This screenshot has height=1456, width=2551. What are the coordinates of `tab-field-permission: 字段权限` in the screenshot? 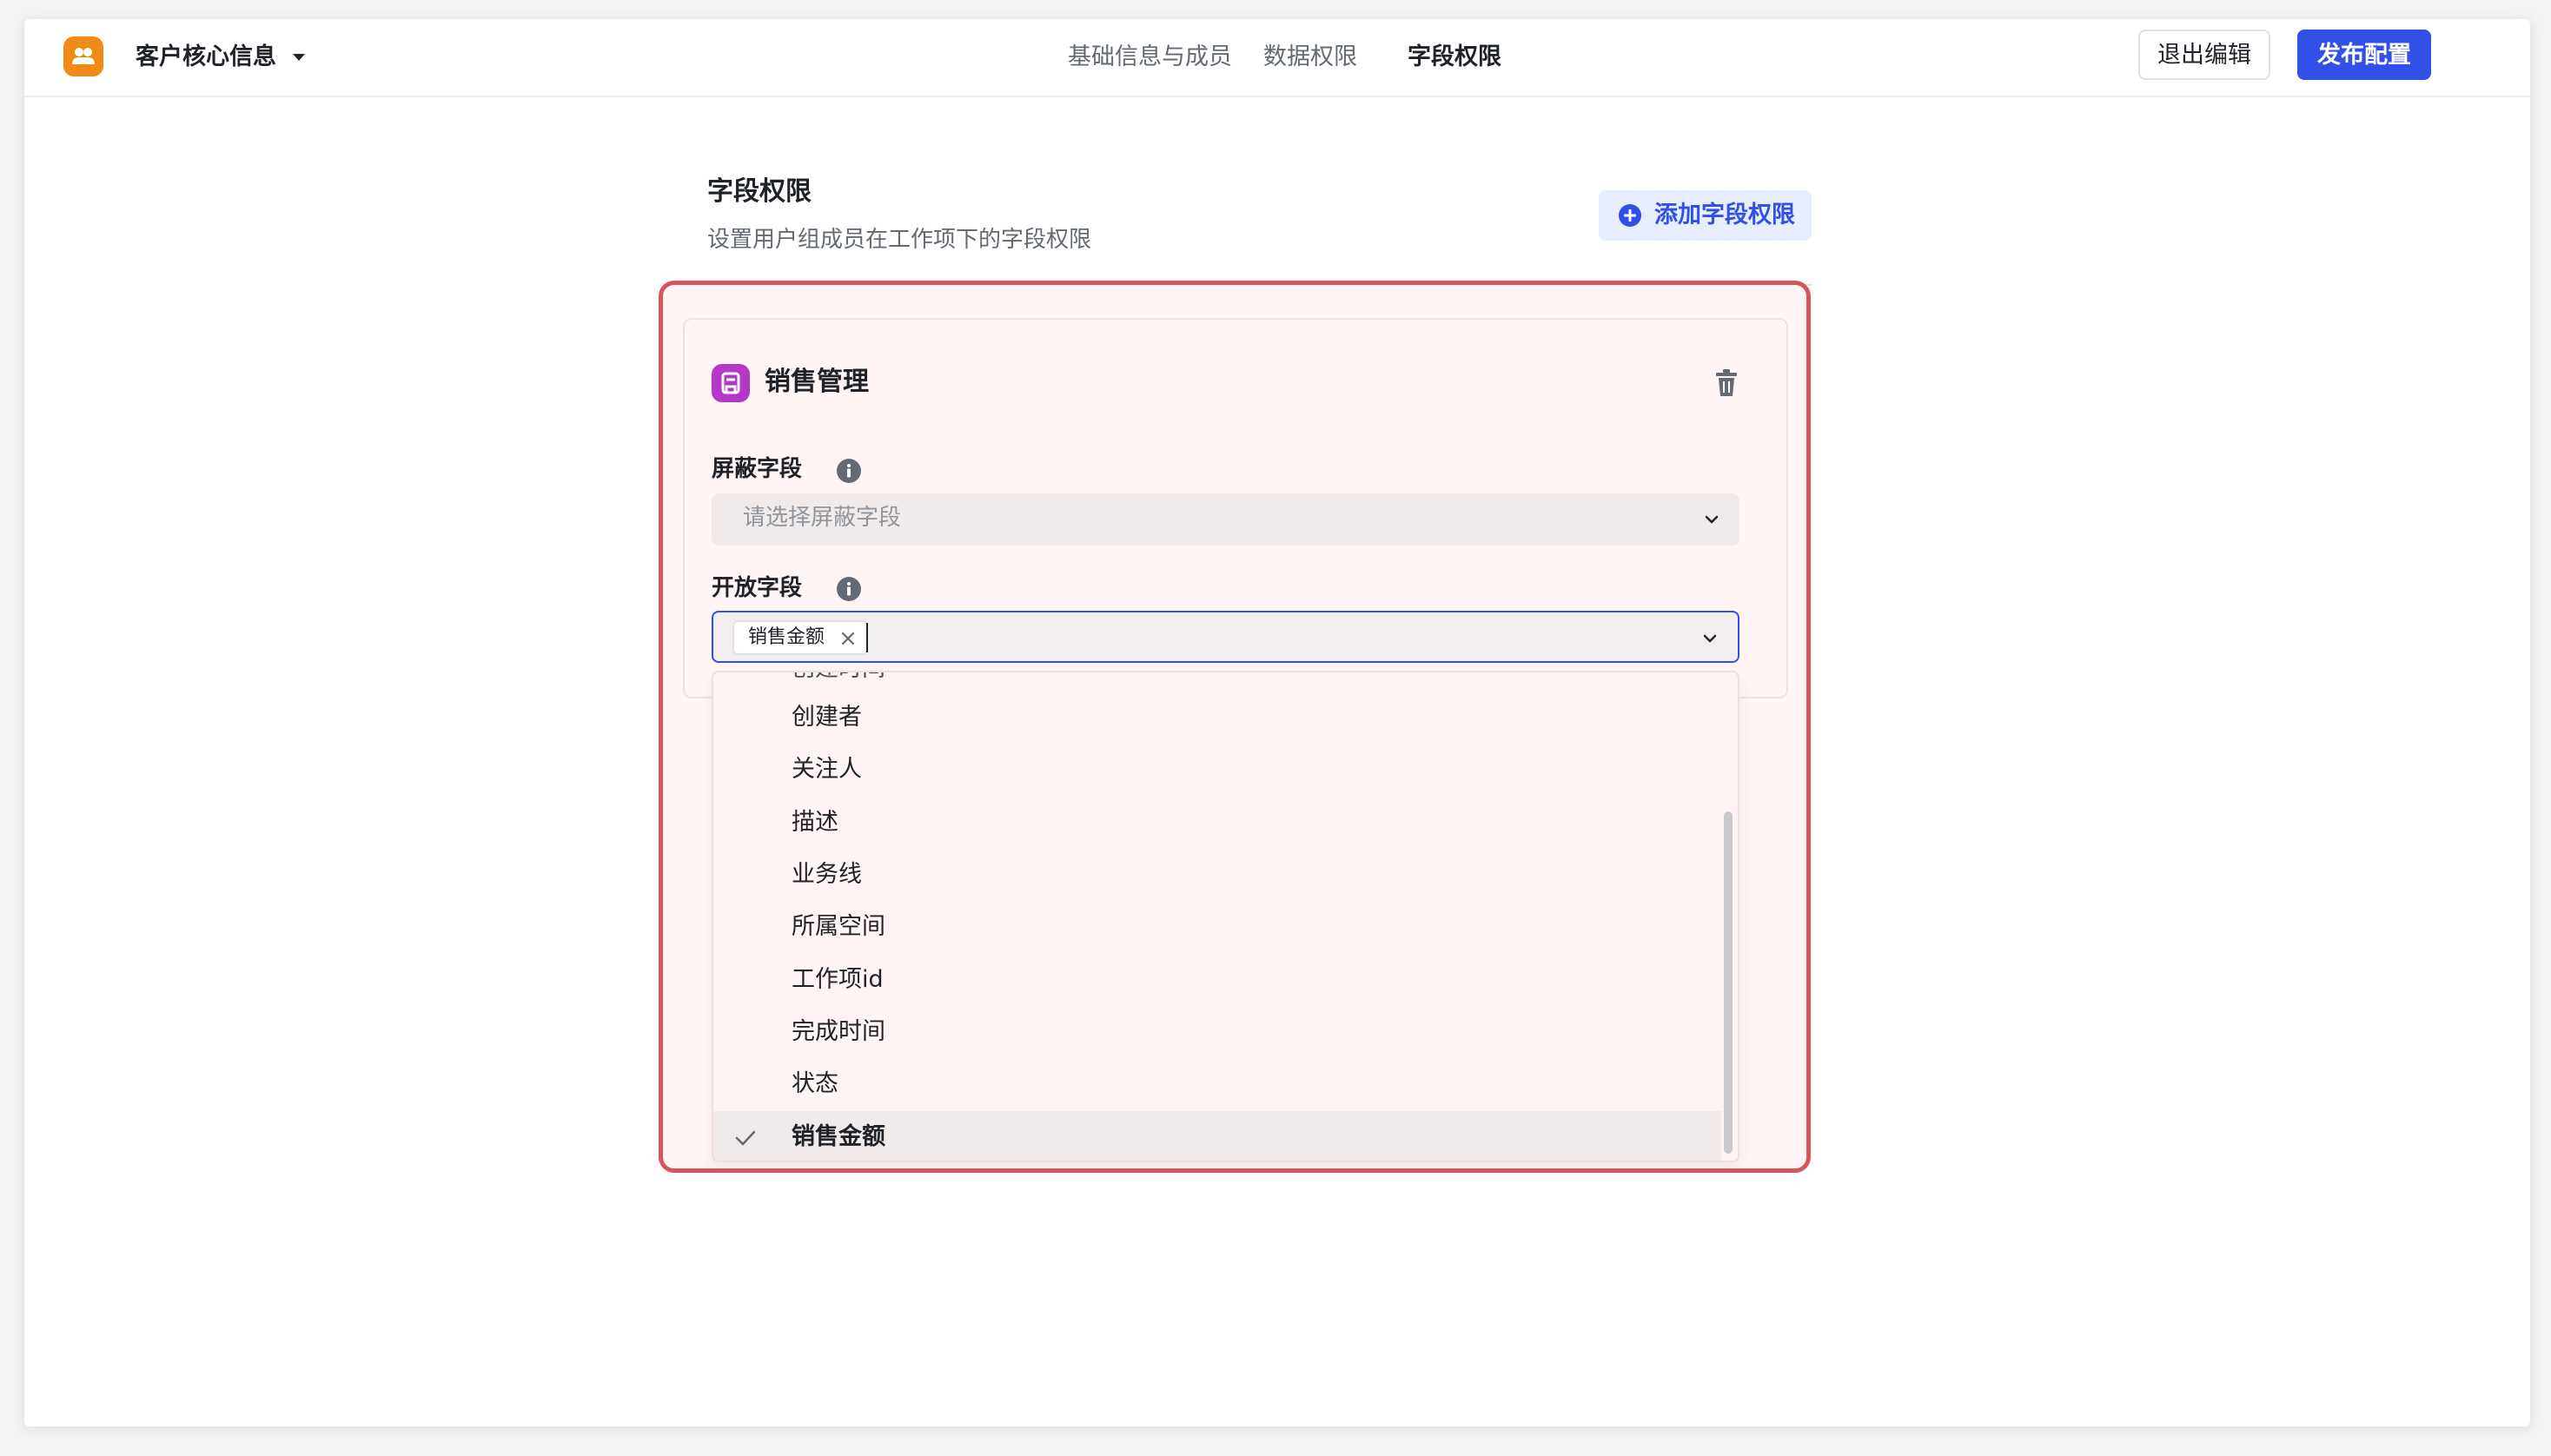 It's located at (1454, 57).